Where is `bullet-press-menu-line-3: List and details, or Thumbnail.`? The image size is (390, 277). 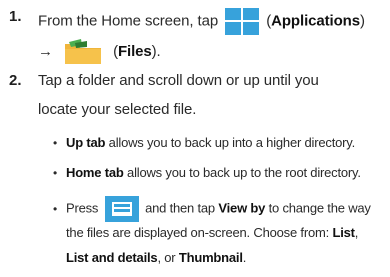 bullet-press-menu-line-3: List and details, or Thumbnail. is located at coordinates (156, 257).